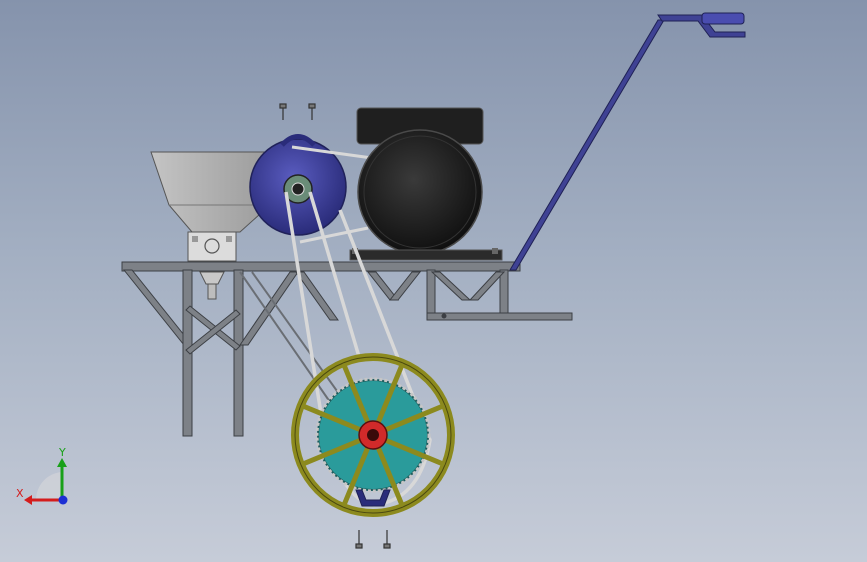 The width and height of the screenshot is (867, 562). Describe the element at coordinates (212, 278) in the screenshot. I see `hopper-outlet` at that location.